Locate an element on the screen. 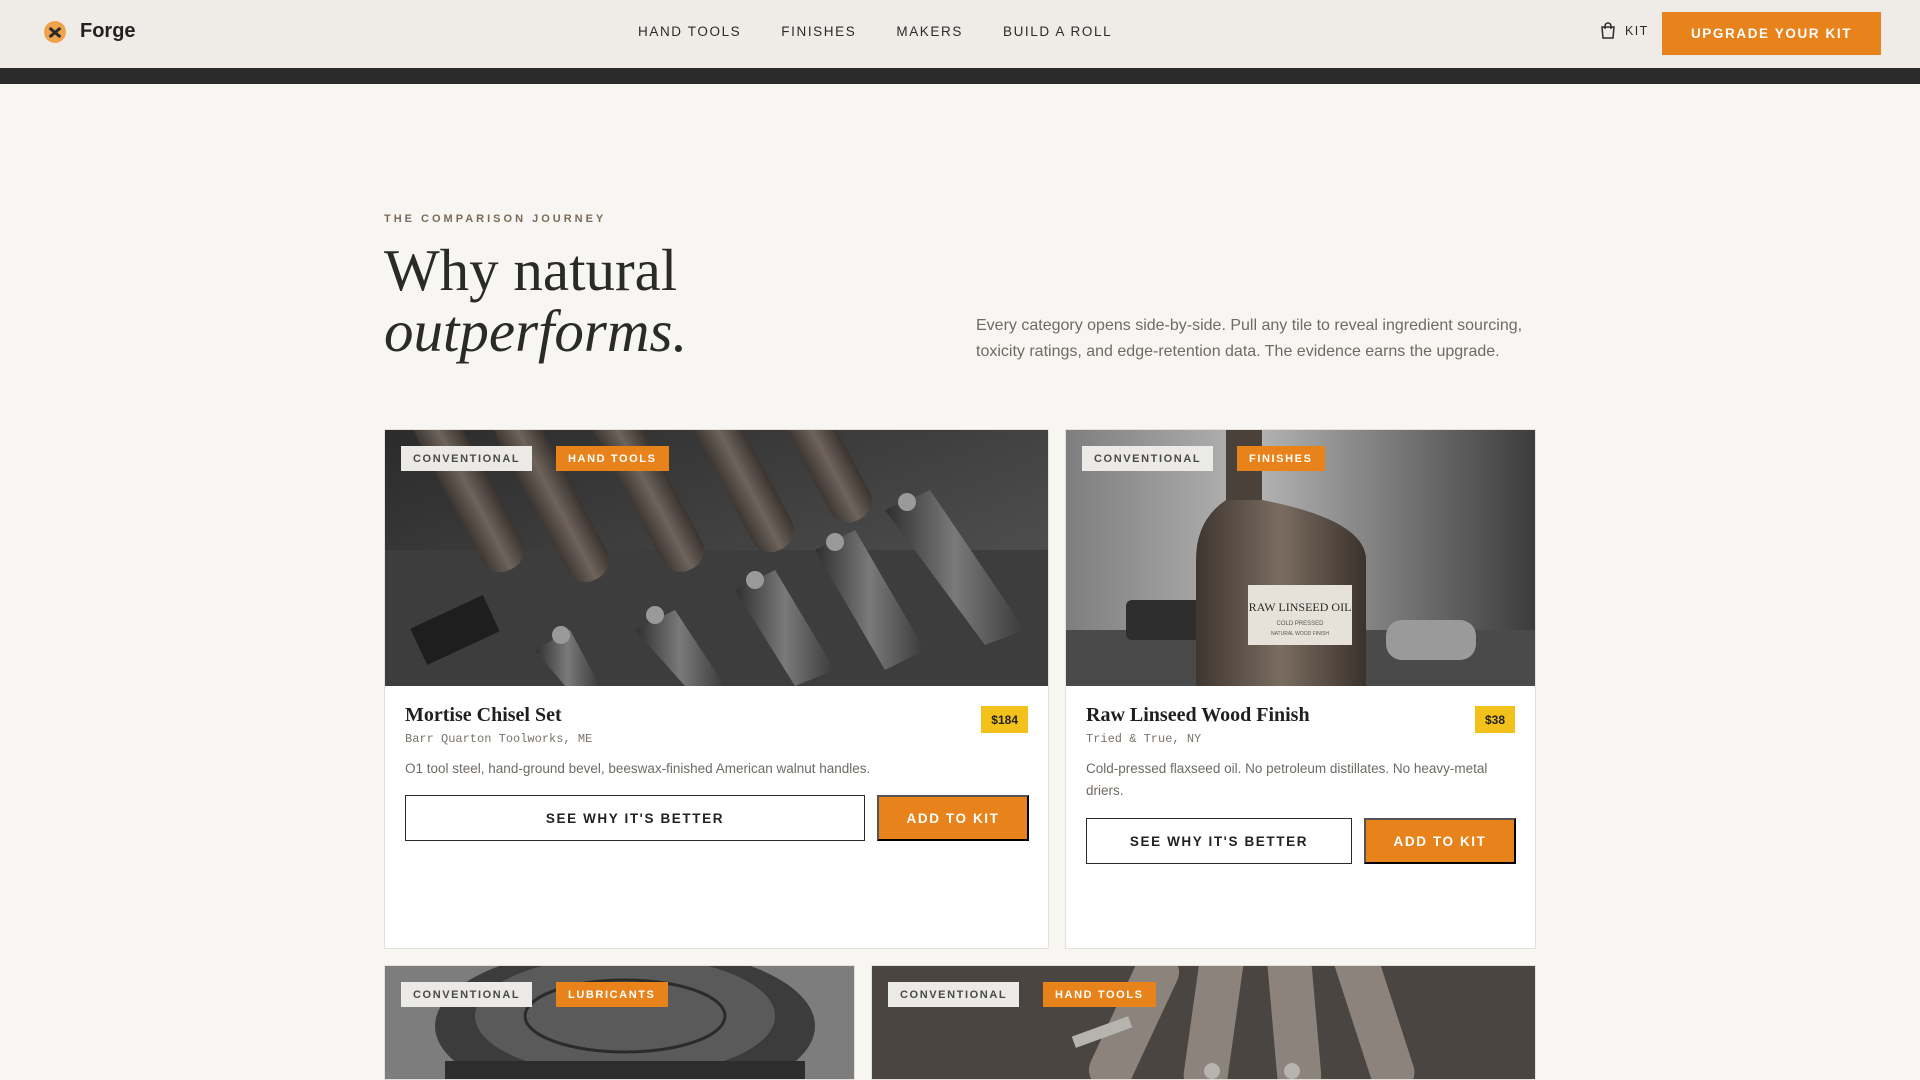 This screenshot has height=1080, width=1920. nav-build-a-roll: BUILD A ROLL is located at coordinates (1057, 31).